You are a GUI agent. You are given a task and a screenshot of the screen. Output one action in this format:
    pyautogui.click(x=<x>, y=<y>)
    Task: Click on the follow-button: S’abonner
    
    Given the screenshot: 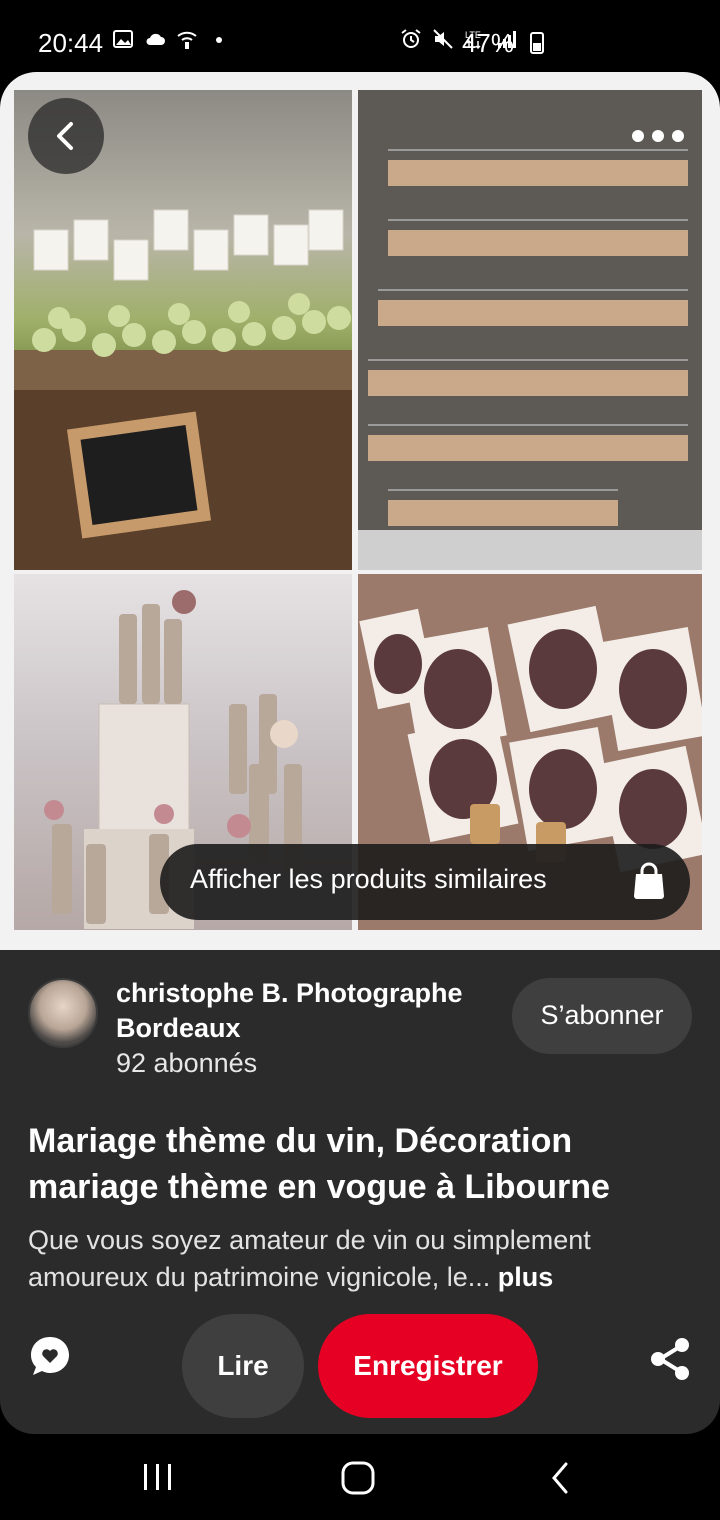 What is the action you would take?
    pyautogui.click(x=602, y=1016)
    